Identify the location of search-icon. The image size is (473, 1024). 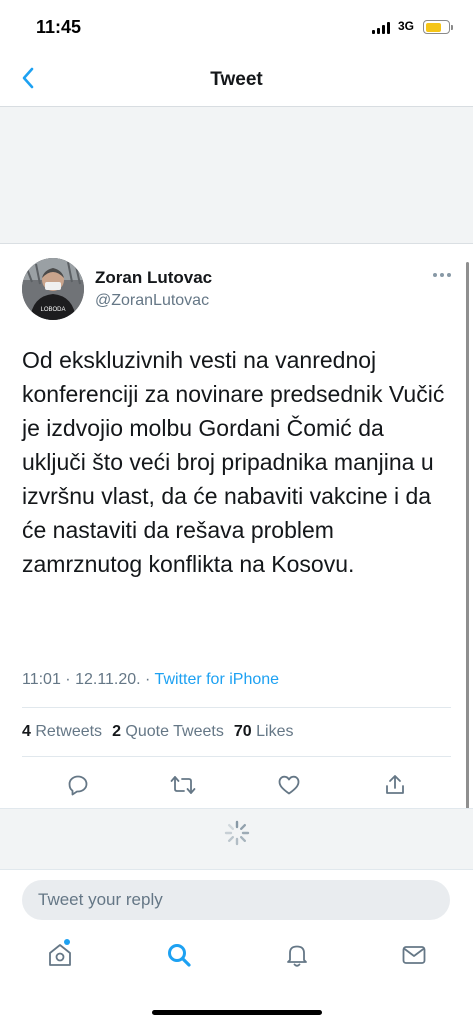
(179, 955).